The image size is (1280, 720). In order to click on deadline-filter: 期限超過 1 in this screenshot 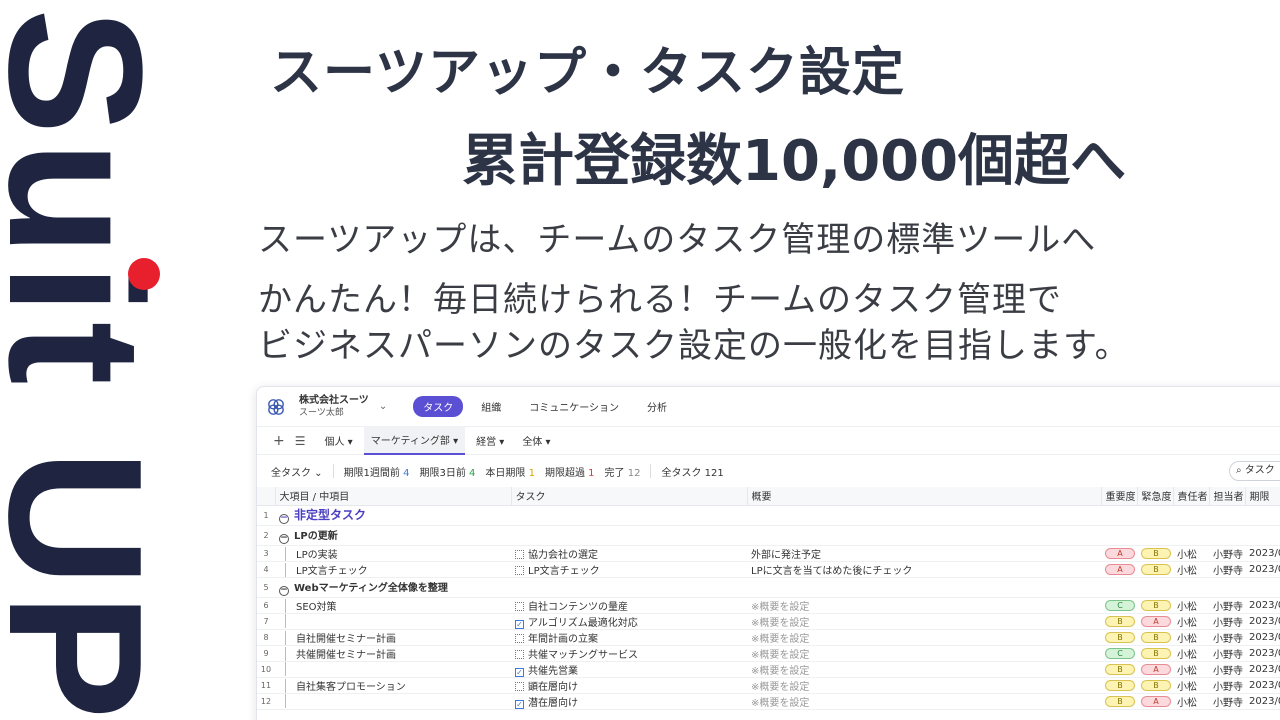, I will do `click(570, 471)`.